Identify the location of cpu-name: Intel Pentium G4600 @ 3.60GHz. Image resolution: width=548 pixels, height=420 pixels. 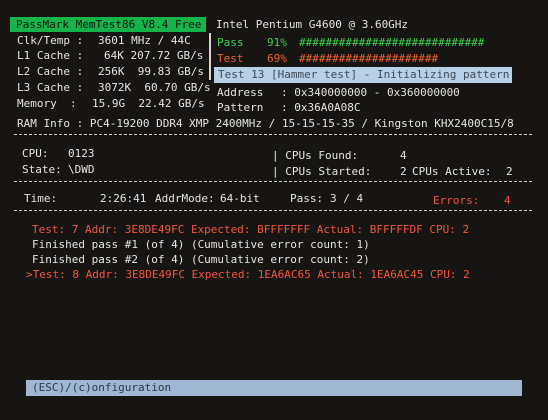
(312, 24).